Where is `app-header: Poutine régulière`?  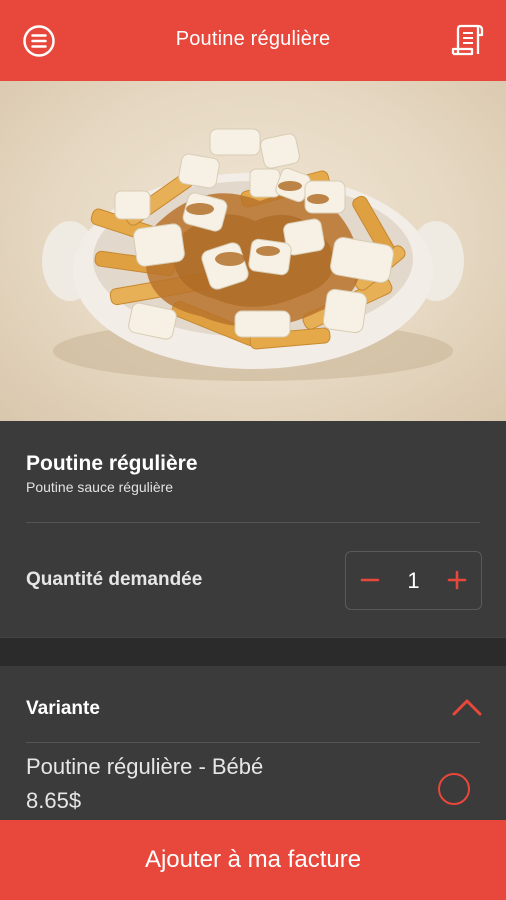 app-header: Poutine régulière is located at coordinates (253, 40).